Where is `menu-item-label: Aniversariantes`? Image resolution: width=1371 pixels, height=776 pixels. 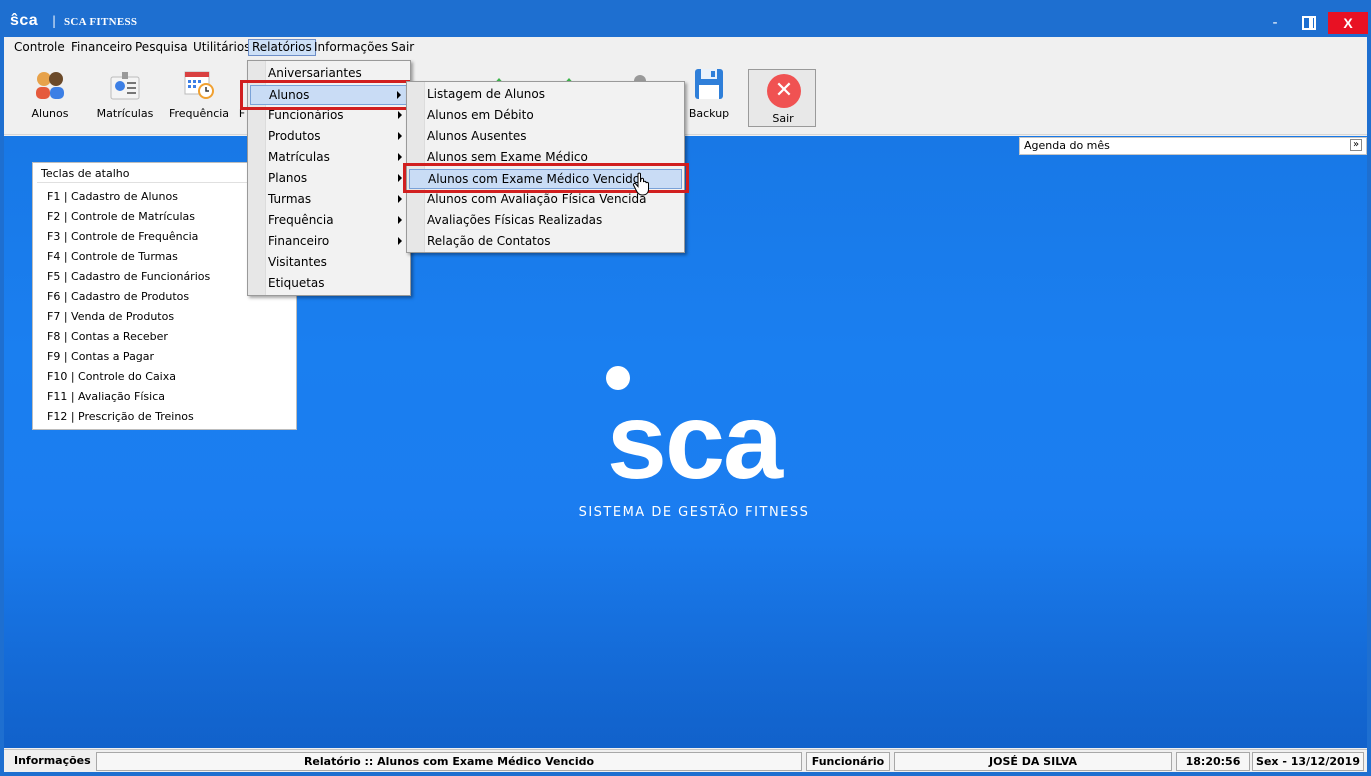 menu-item-label: Aniversariantes is located at coordinates (315, 73).